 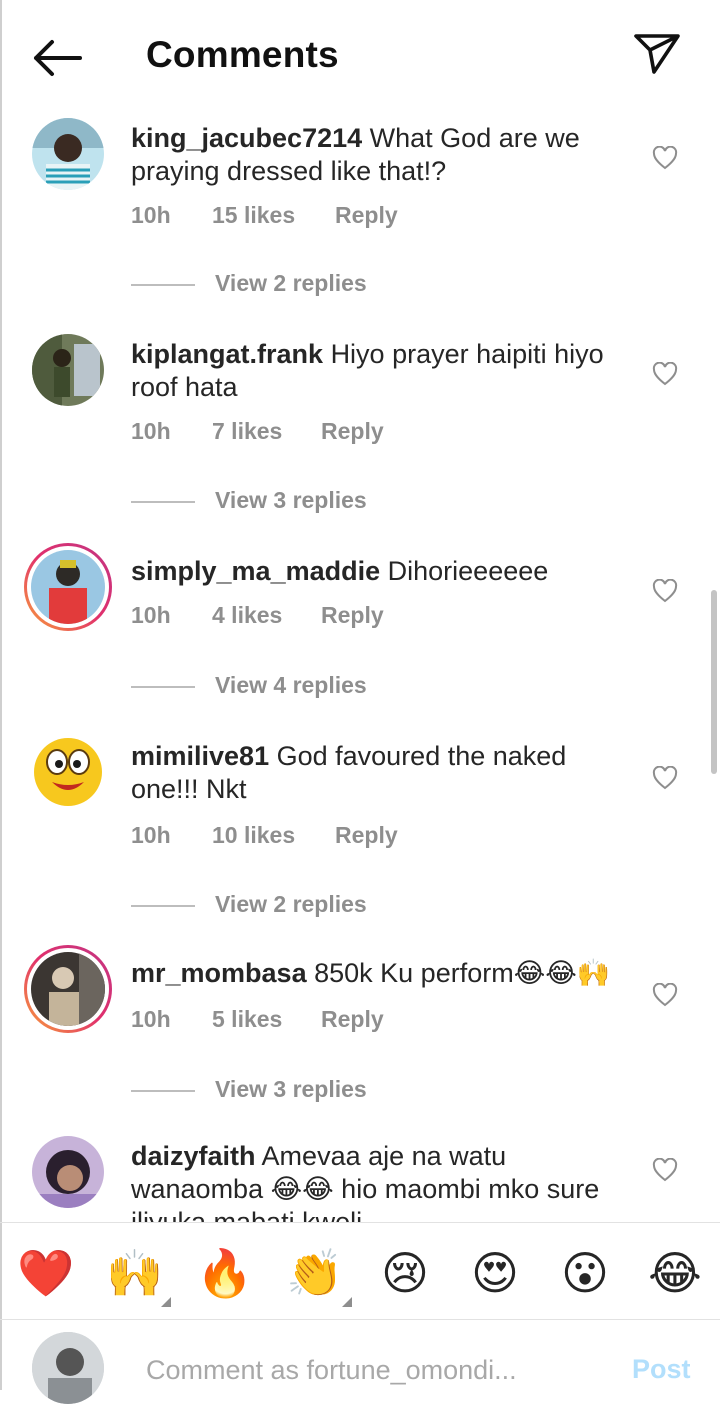 What do you see at coordinates (366, 1370) in the screenshot?
I see `comment-input` at bounding box center [366, 1370].